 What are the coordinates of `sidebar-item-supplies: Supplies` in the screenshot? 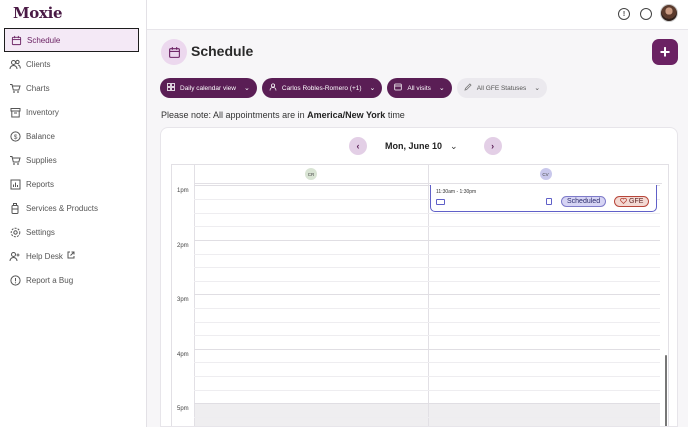 It's located at (73, 160).